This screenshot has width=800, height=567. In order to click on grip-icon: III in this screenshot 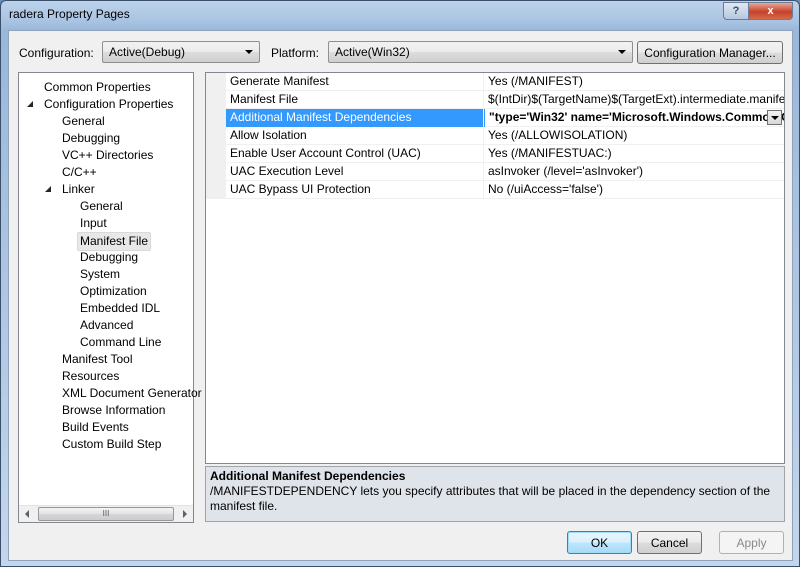, I will do `click(106, 513)`.